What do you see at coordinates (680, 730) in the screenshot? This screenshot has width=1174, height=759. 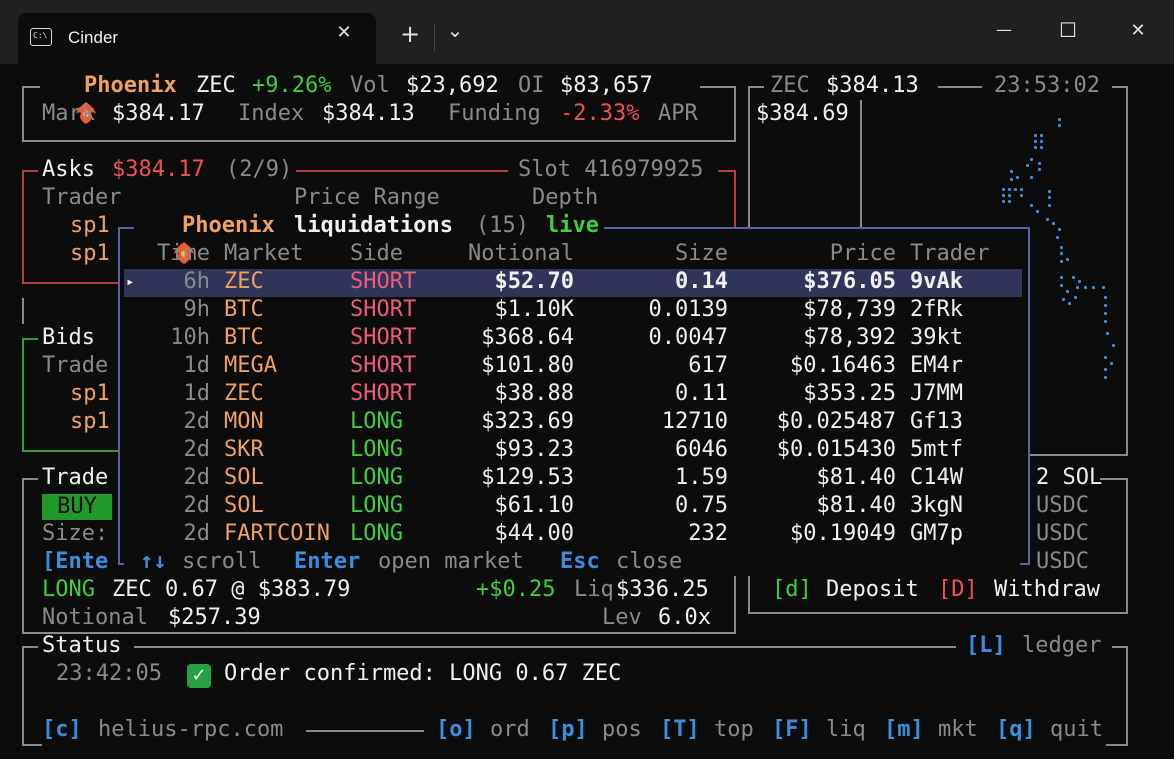 I see `shortcut-key-top: [T]` at bounding box center [680, 730].